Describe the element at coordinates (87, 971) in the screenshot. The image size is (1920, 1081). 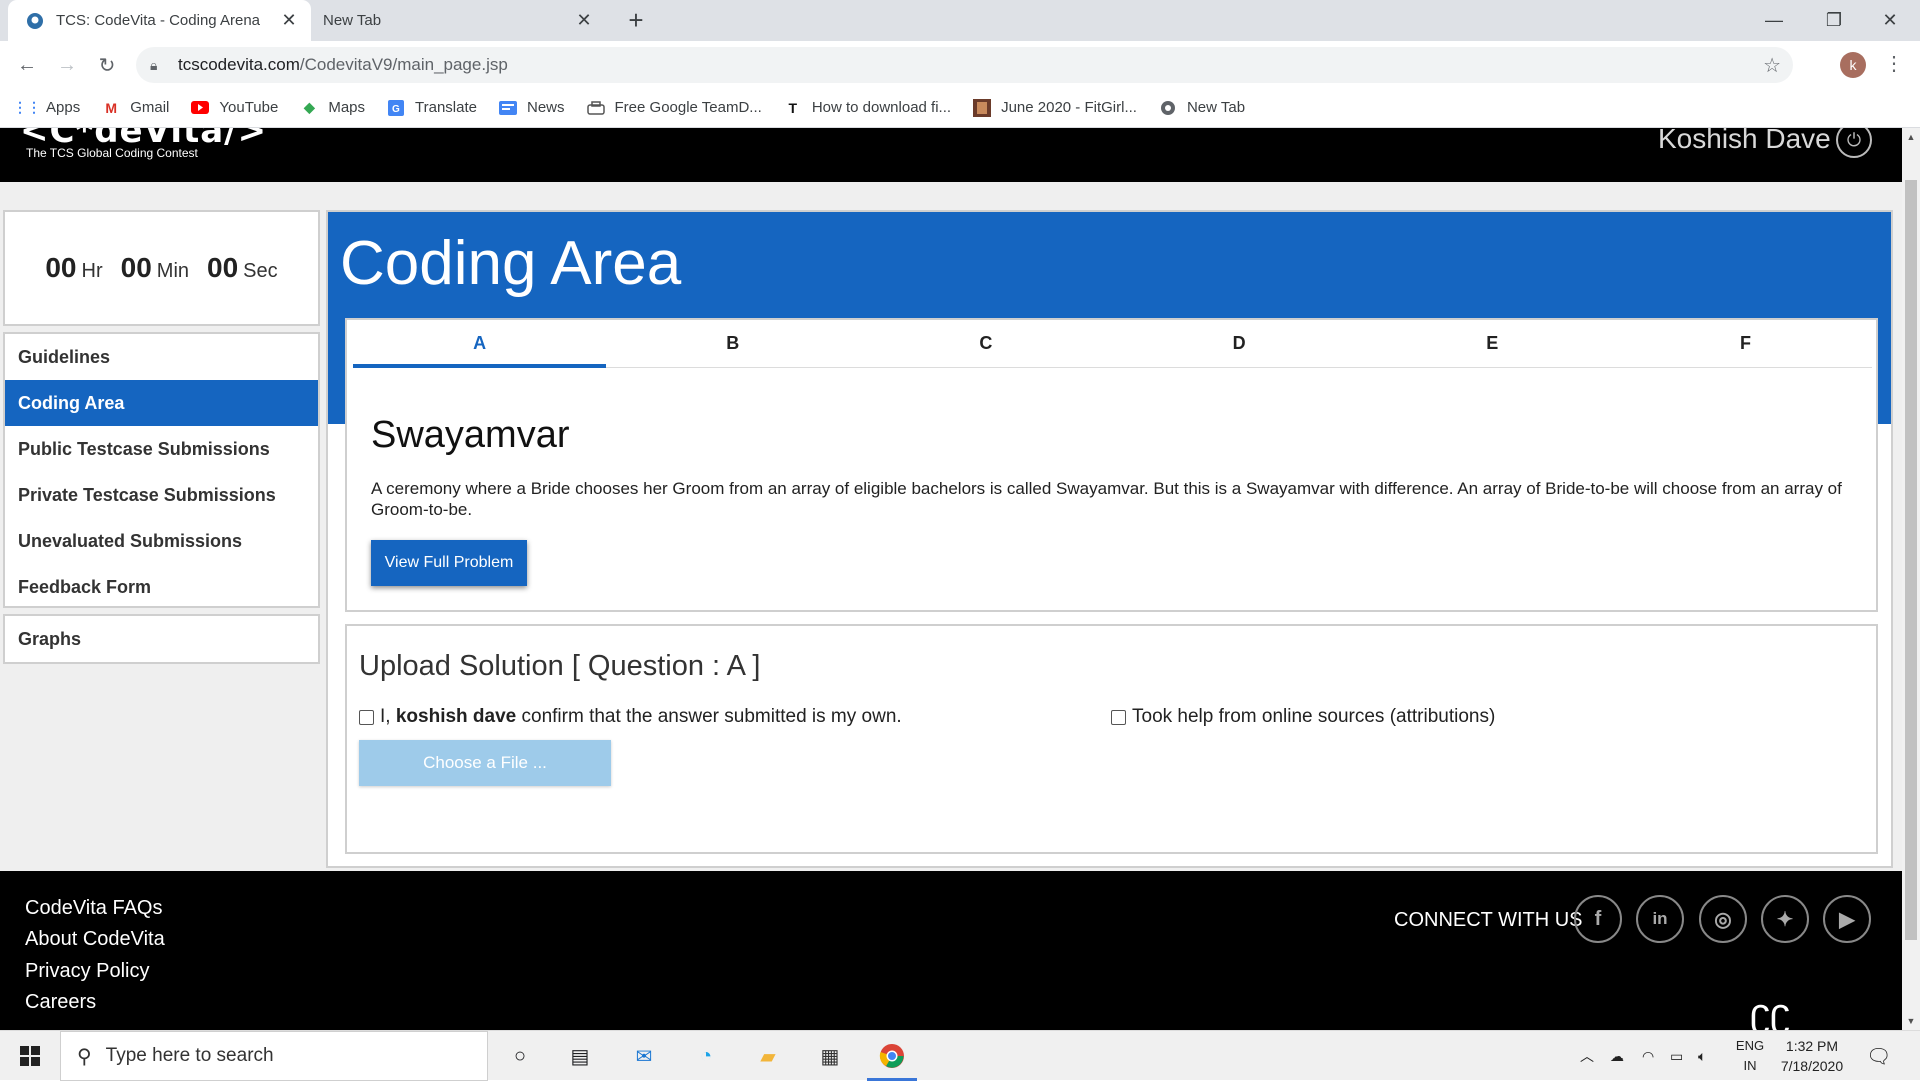
I see `footer-link-privacy: Privacy Policy` at that location.